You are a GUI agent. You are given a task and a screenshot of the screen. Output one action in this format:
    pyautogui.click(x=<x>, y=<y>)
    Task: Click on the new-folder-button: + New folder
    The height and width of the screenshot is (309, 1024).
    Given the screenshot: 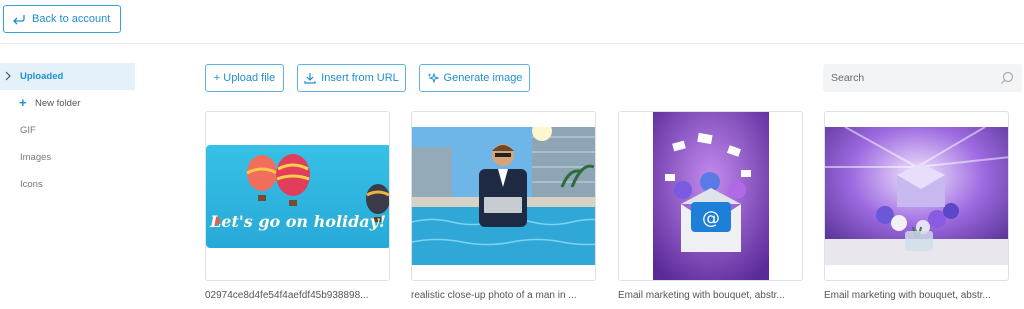 What is the action you would take?
    pyautogui.click(x=67, y=103)
    